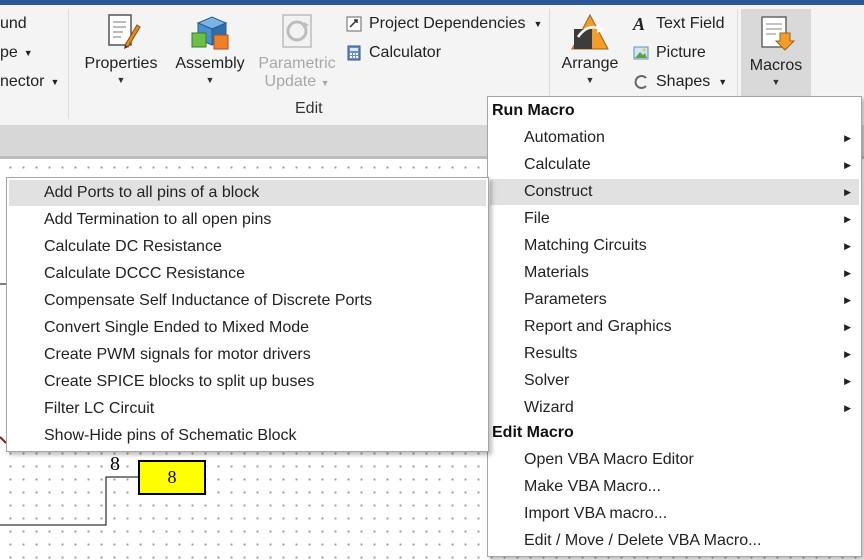  Describe the element at coordinates (447, 23) in the screenshot. I see `project-dependencies-label: Project Dependencies` at that location.